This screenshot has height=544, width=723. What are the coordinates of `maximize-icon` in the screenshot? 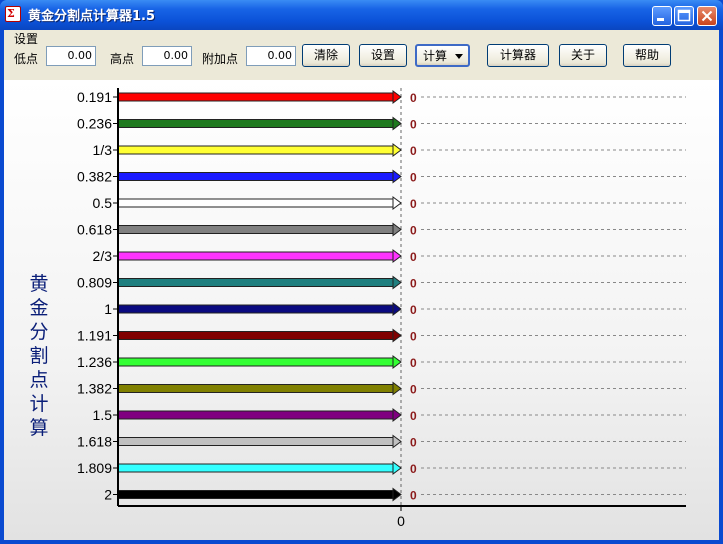 It's located at (684, 15).